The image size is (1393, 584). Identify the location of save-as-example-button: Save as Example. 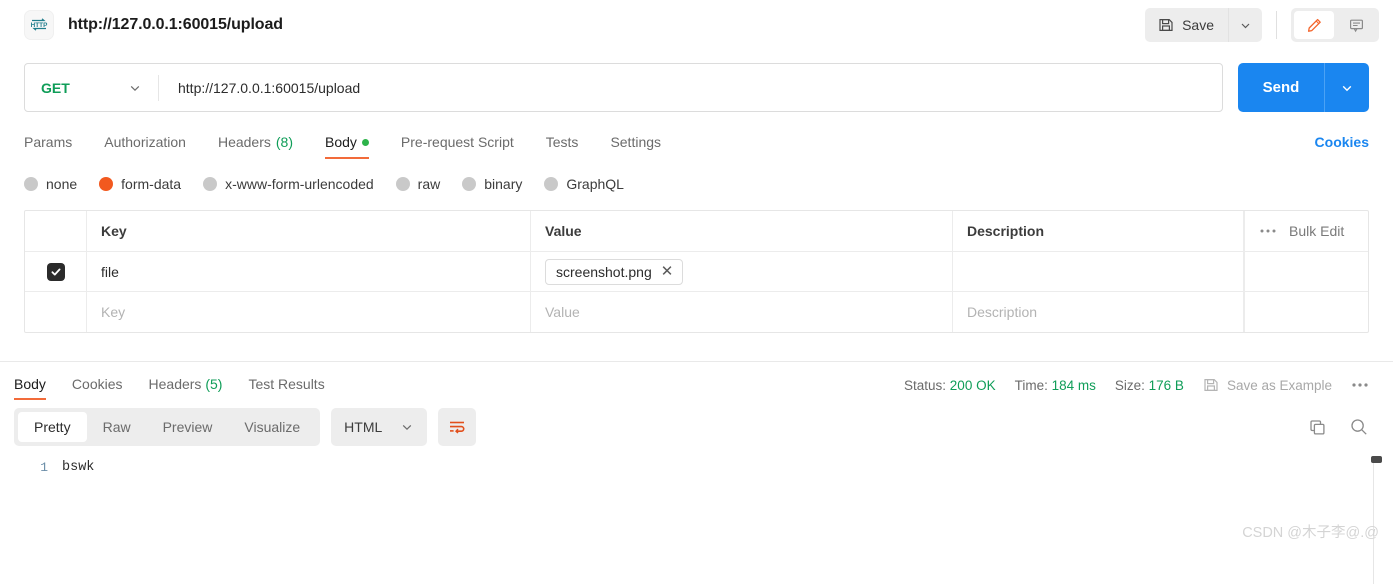
(1267, 385).